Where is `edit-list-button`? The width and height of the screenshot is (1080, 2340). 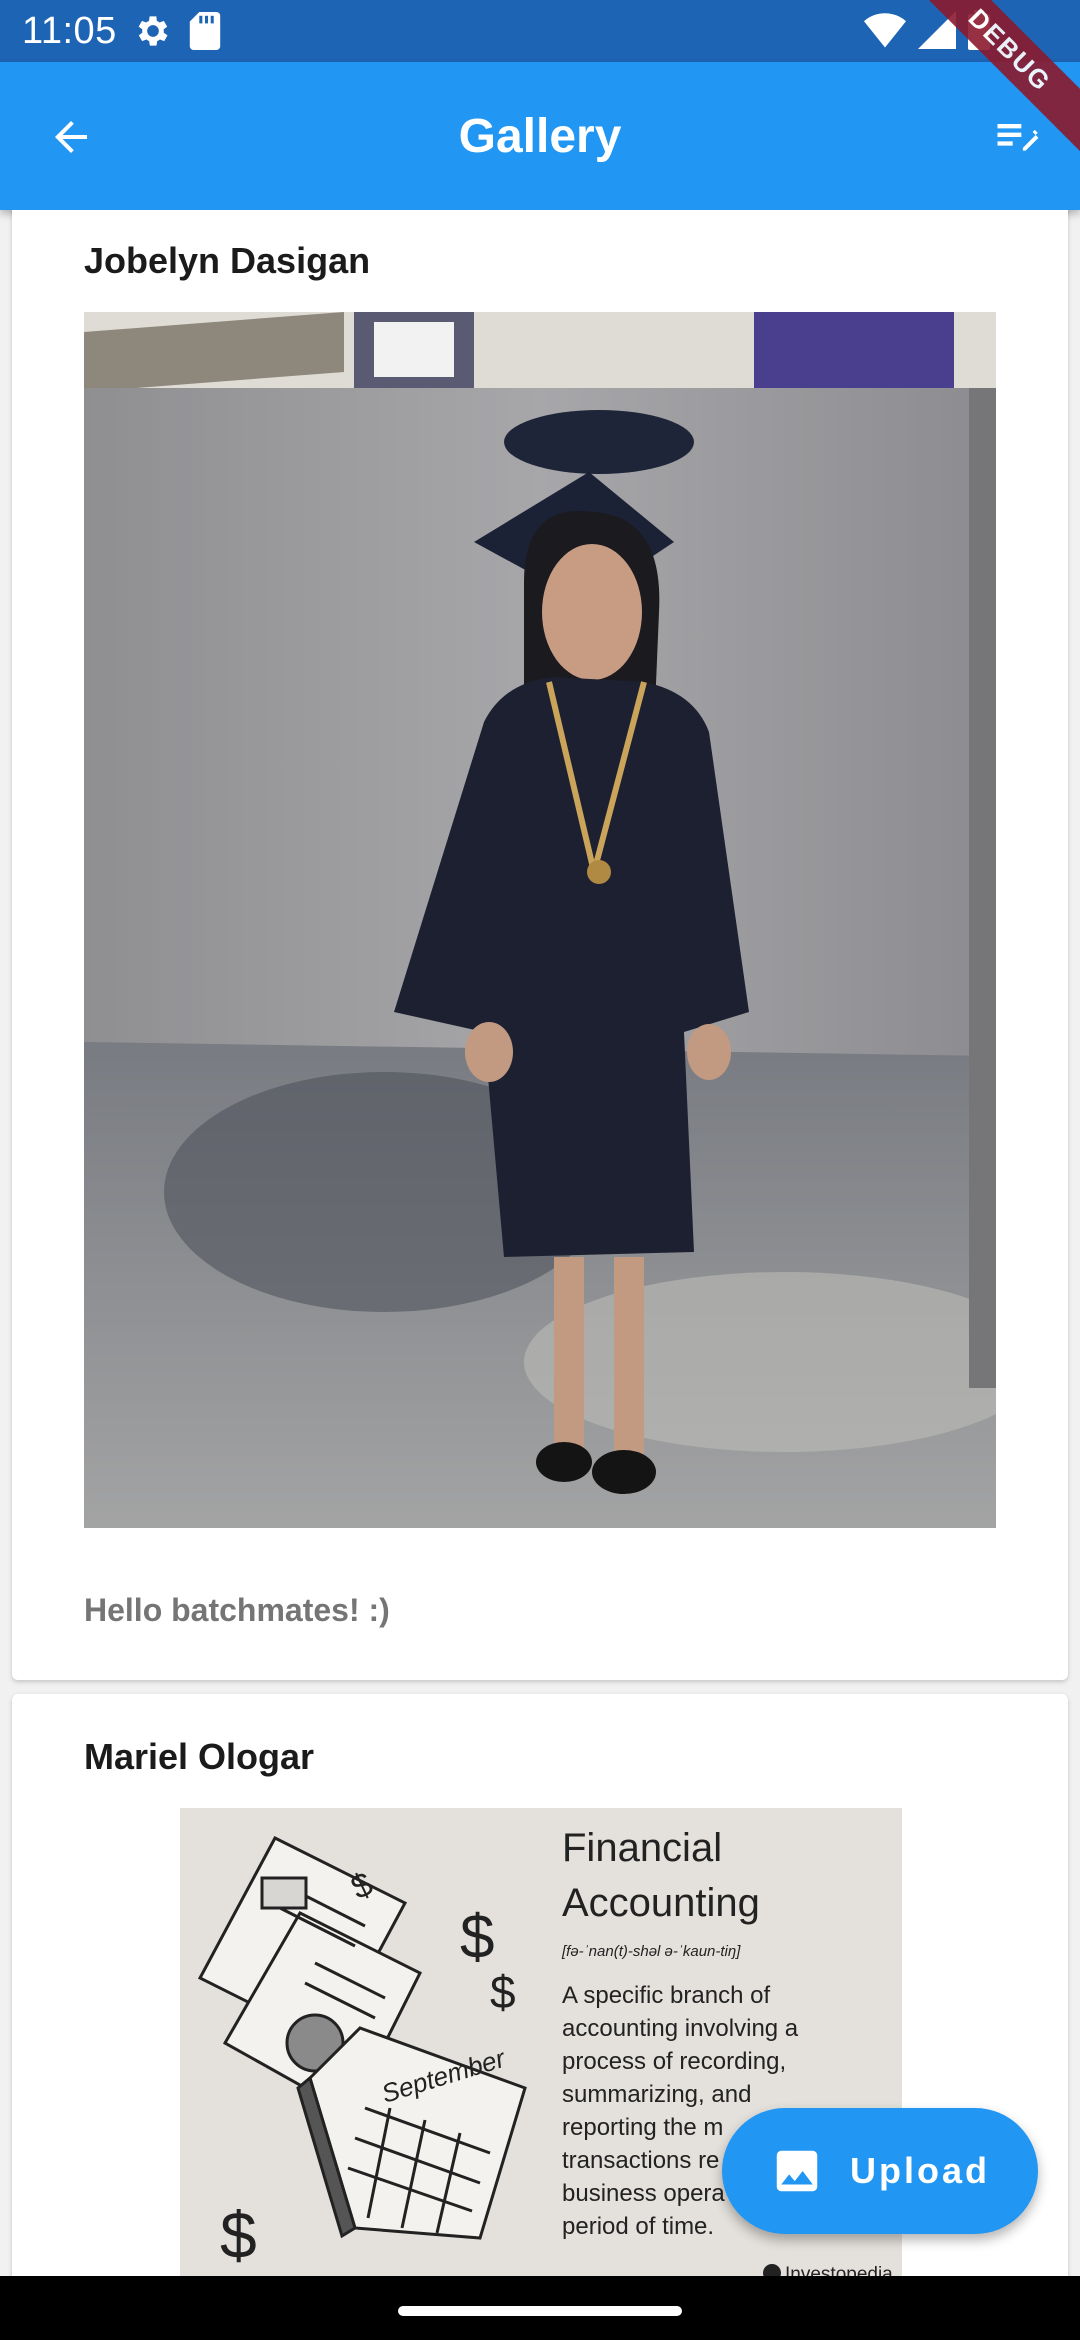
edit-list-button is located at coordinates (1017, 137).